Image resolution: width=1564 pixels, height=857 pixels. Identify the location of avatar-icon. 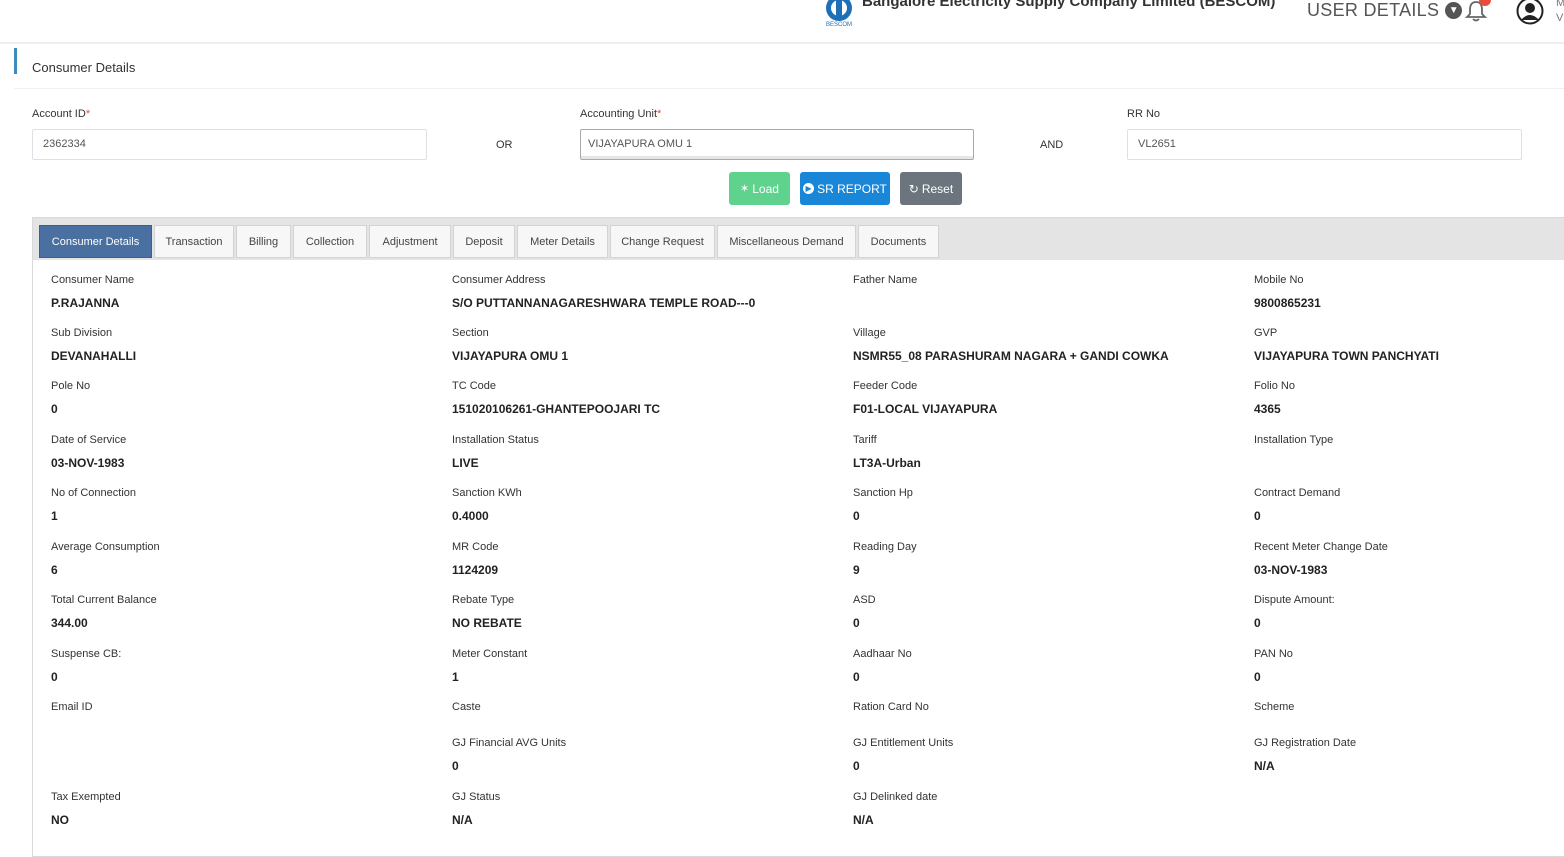
(1530, 12).